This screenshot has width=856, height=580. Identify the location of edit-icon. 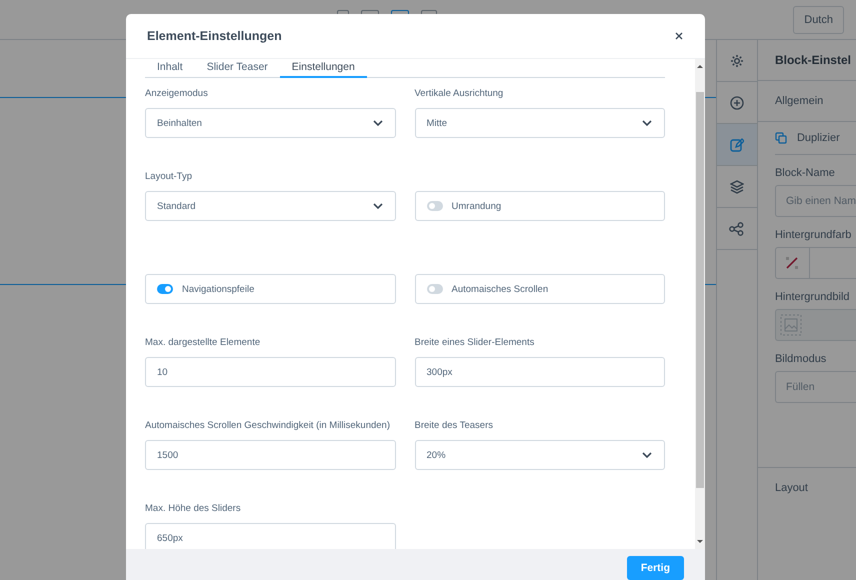
(737, 145).